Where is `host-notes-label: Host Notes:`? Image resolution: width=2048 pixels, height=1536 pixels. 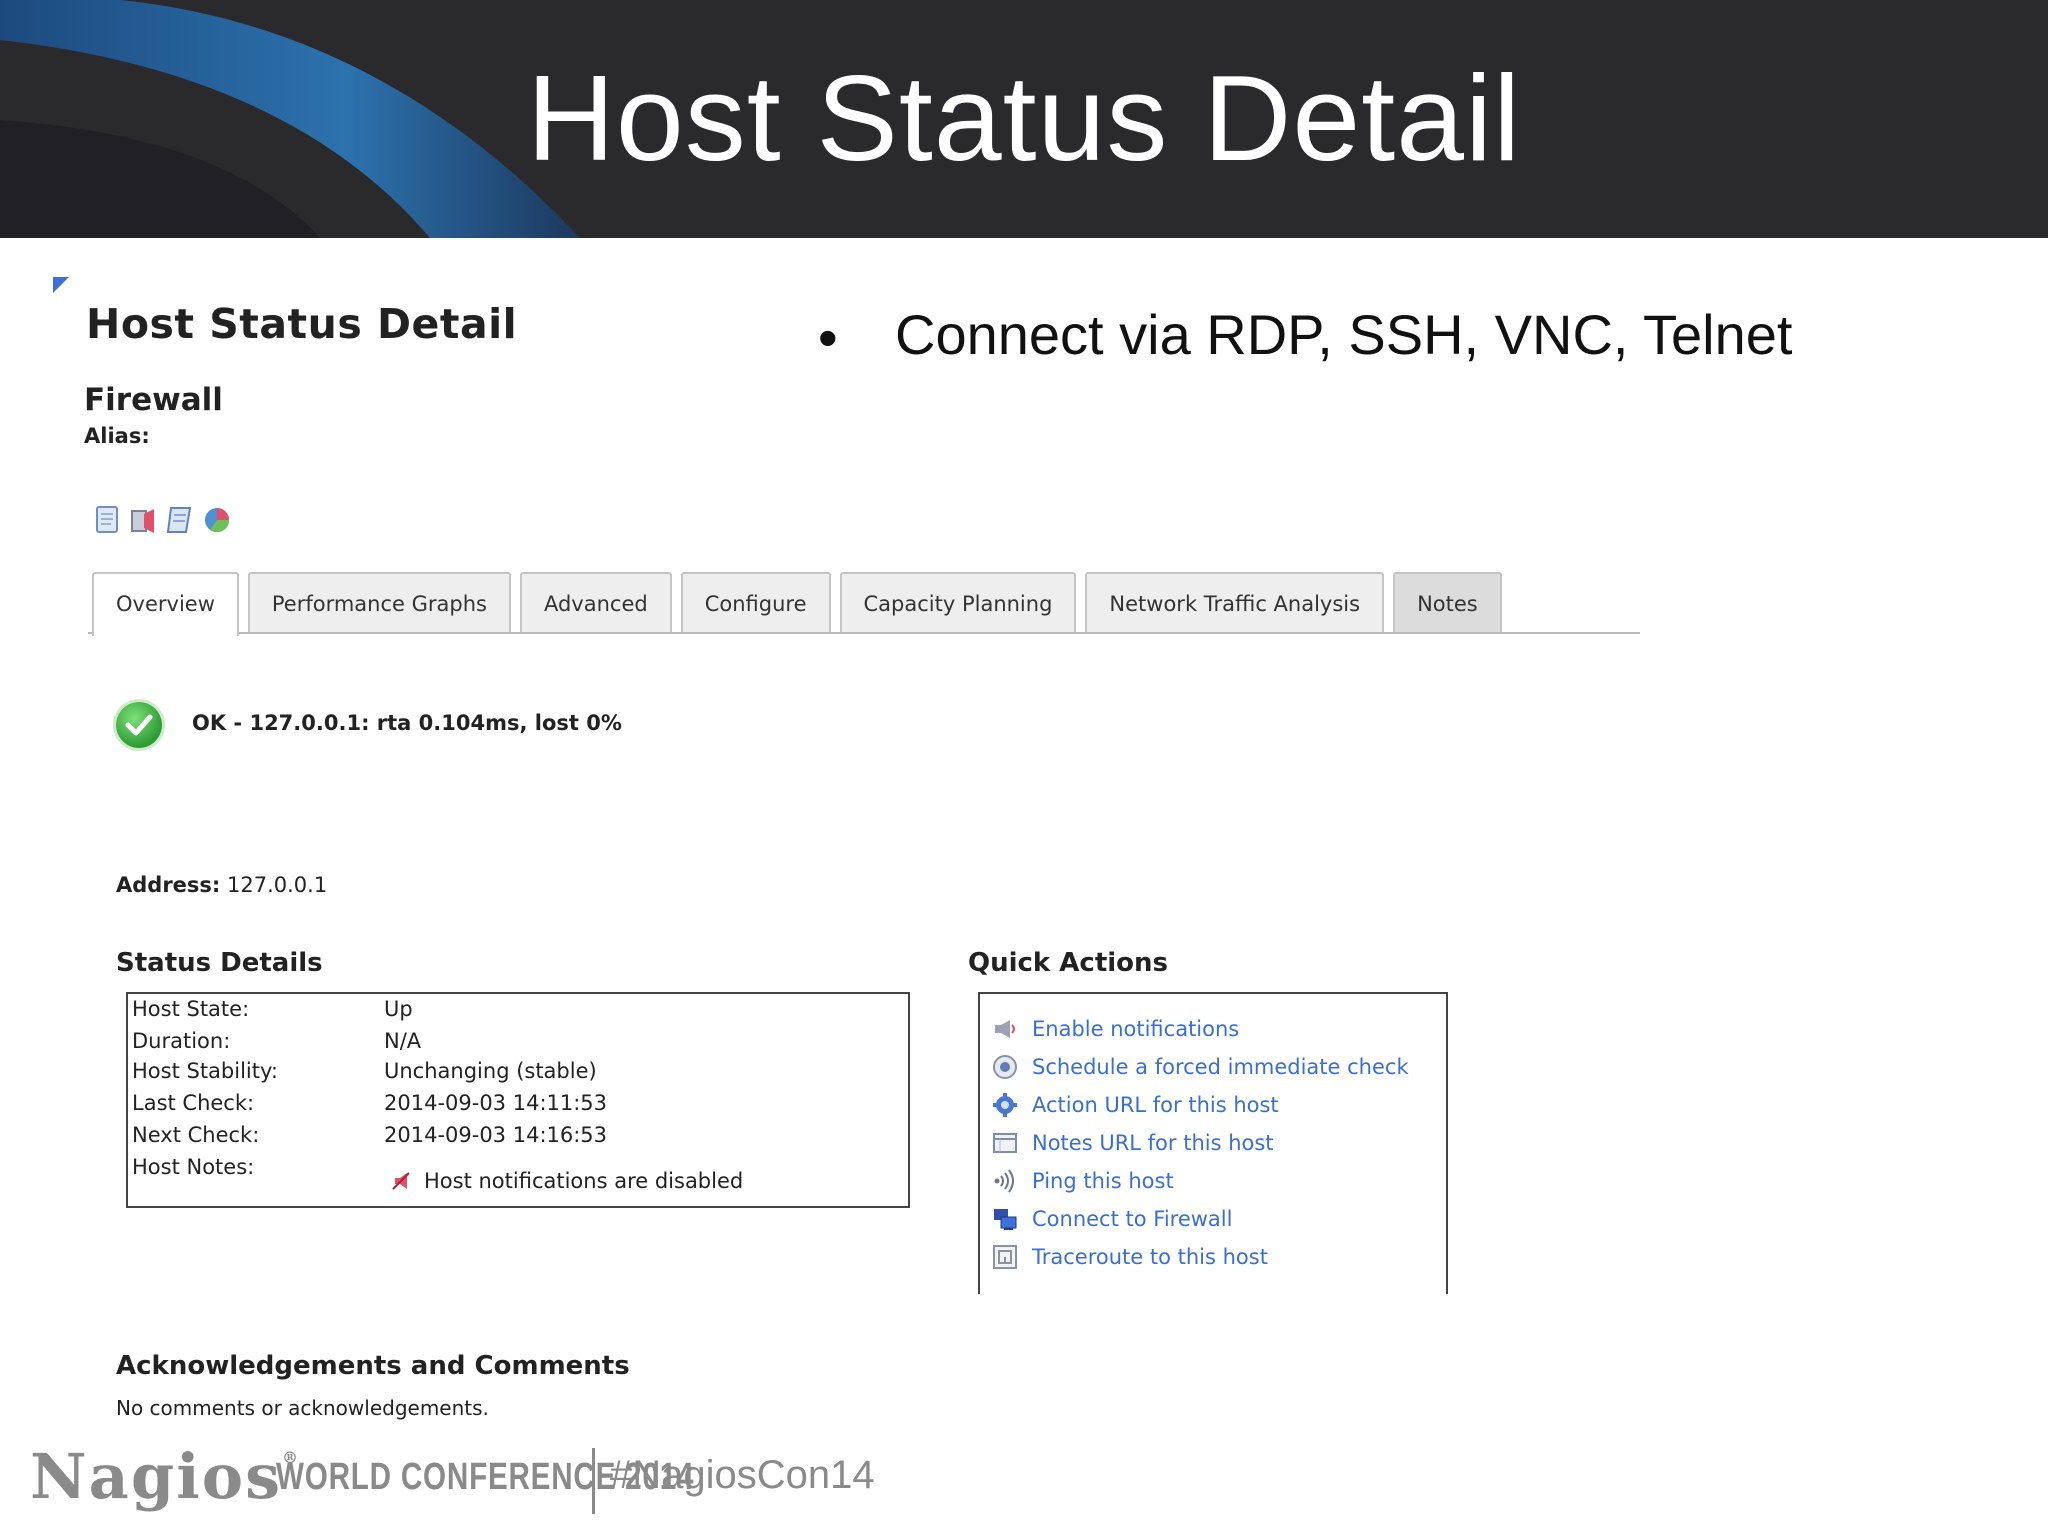
host-notes-label: Host Notes: is located at coordinates (193, 1167).